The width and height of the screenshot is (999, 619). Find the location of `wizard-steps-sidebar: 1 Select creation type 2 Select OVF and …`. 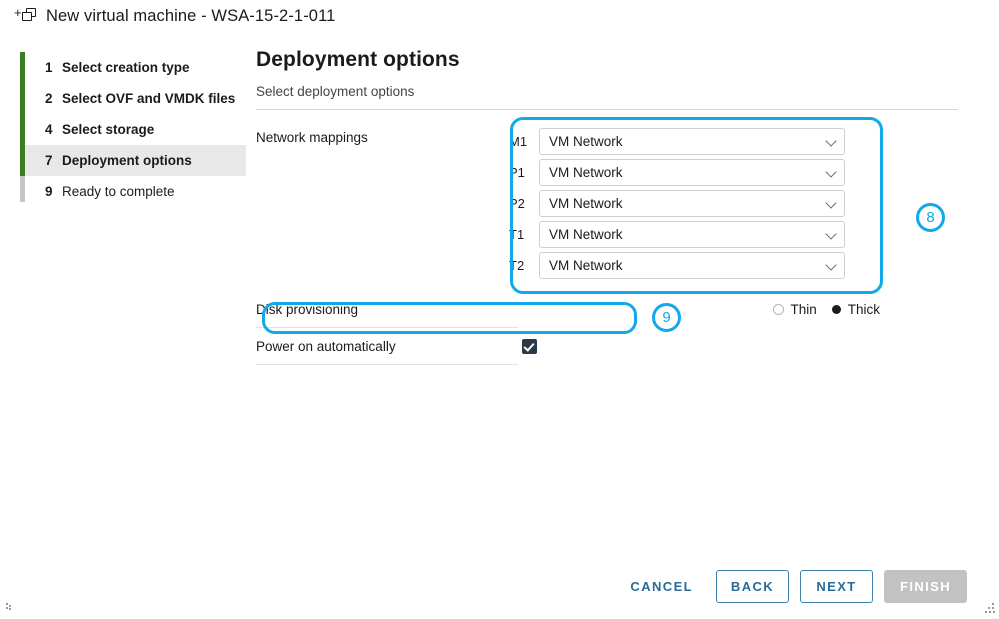

wizard-steps-sidebar: 1 Select creation type 2 Select OVF and … is located at coordinates (133, 127).